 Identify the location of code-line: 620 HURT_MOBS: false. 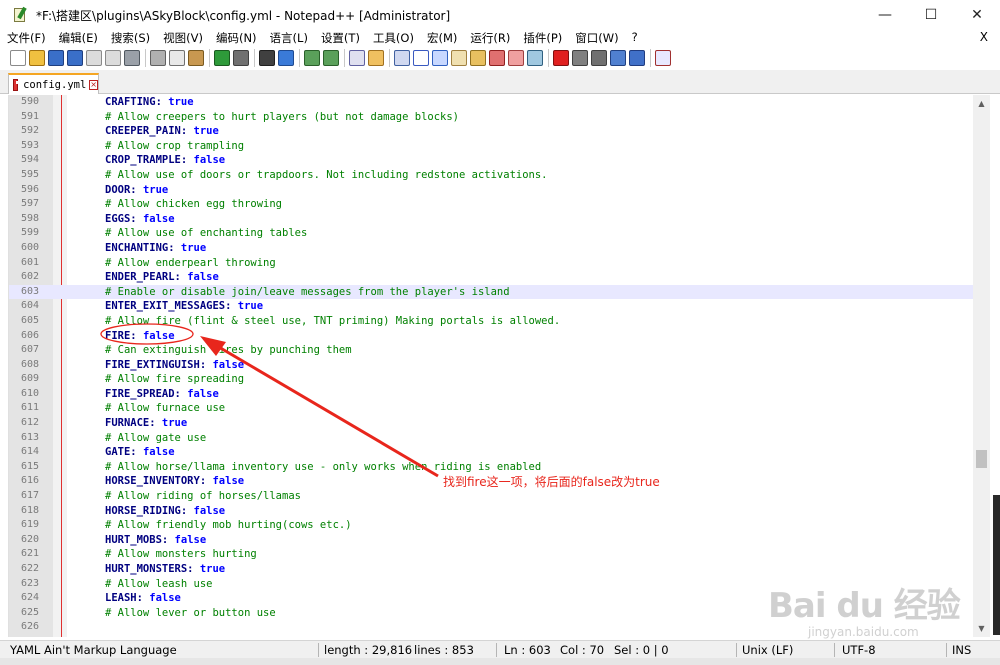
(491, 540).